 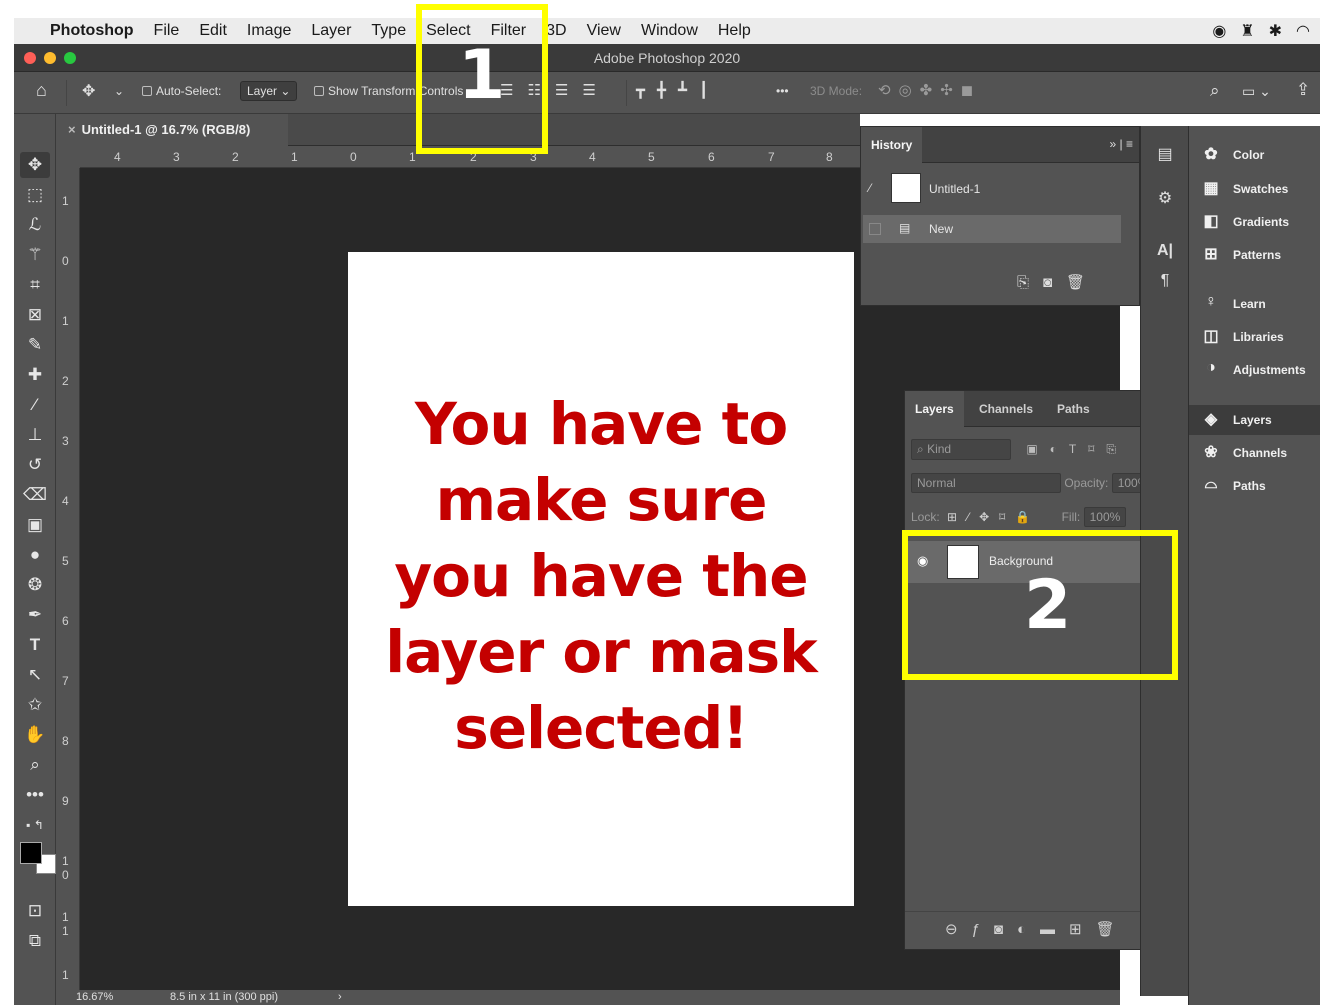 What do you see at coordinates (1215, 91) in the screenshot?
I see `search-icon: ⌕` at bounding box center [1215, 91].